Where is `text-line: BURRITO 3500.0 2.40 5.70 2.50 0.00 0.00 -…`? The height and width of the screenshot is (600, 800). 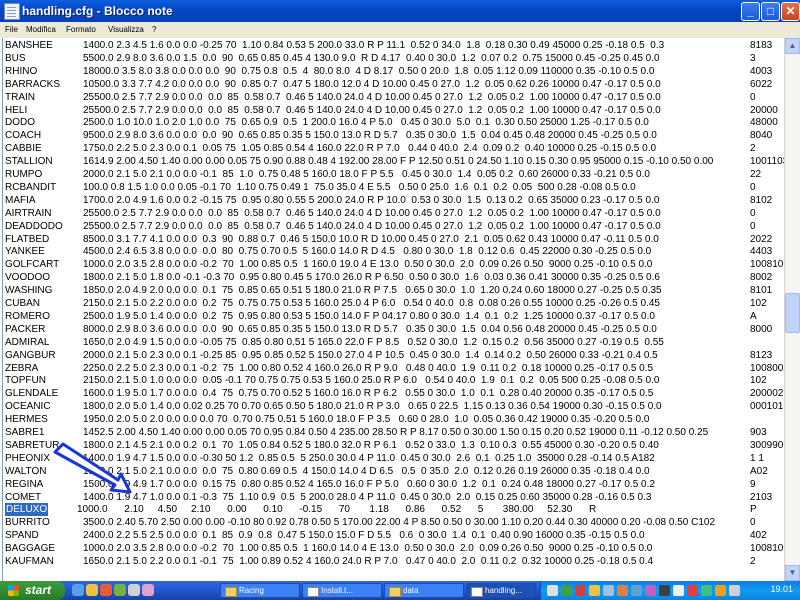
text-line: BURRITO 3500.0 2.40 5.70 2.50 0.00 0.00 -… is located at coordinates (394, 522).